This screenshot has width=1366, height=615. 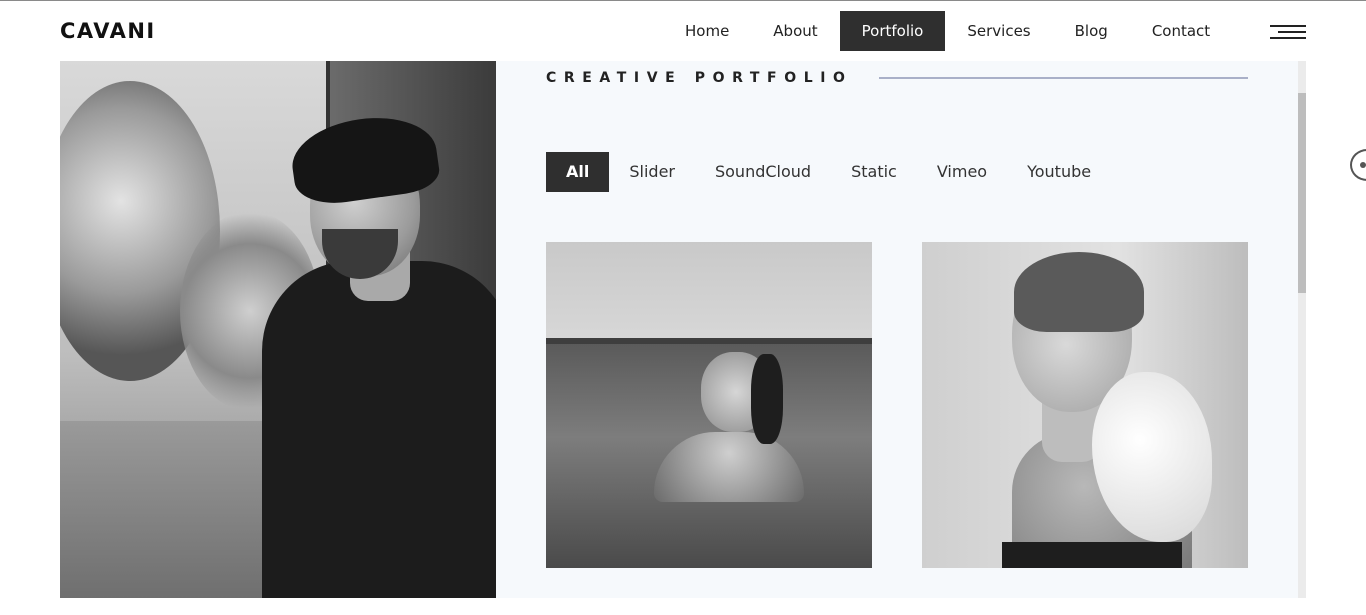 I want to click on section-title: CREATIVE PORTFOLIO, so click(x=699, y=78).